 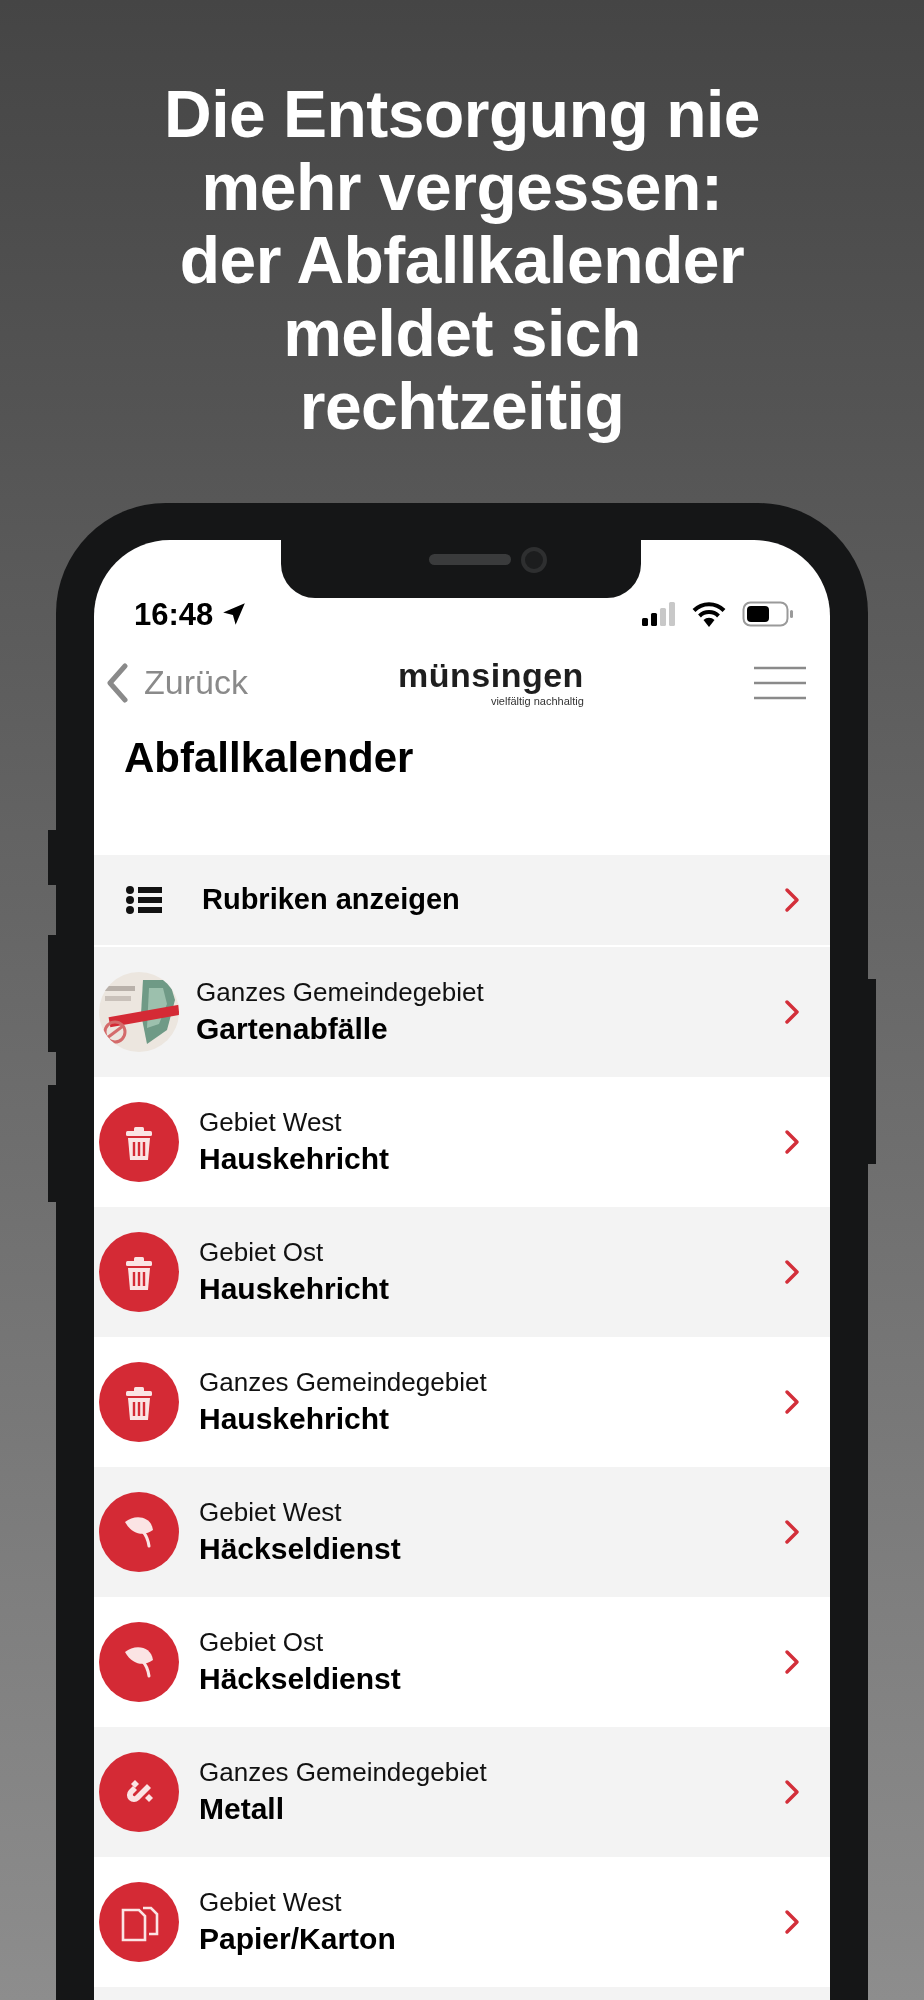 I want to click on logo-wordmark: münsingen, so click(x=491, y=675).